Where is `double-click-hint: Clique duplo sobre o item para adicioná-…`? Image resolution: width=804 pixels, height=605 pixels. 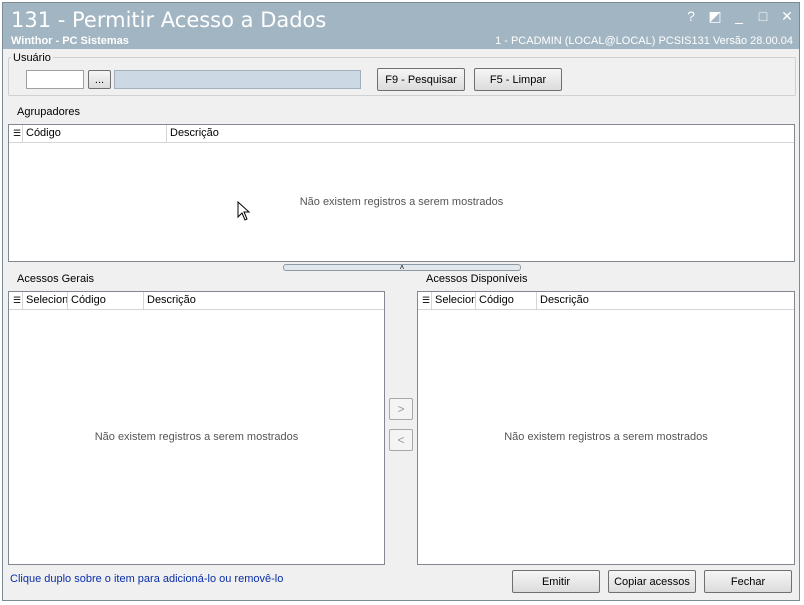 double-click-hint: Clique duplo sobre o item para adicioná-… is located at coordinates (147, 579).